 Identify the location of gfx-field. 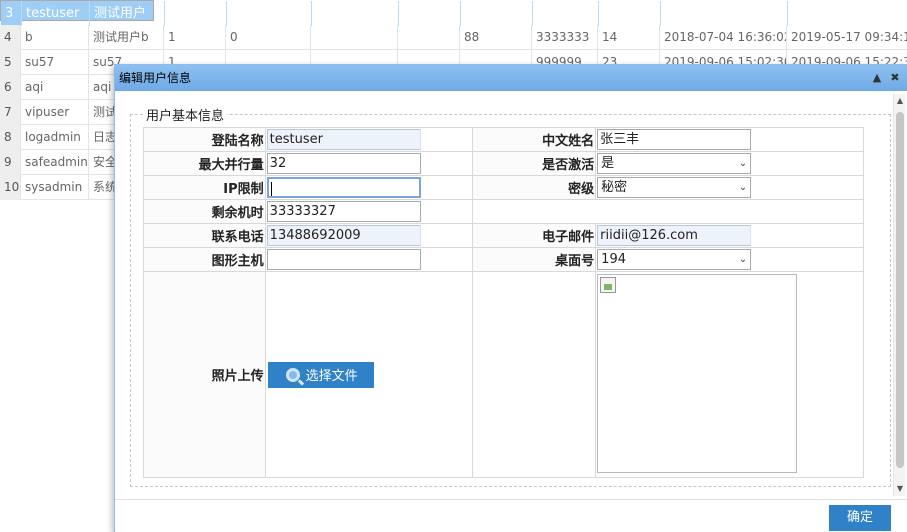
(343, 259).